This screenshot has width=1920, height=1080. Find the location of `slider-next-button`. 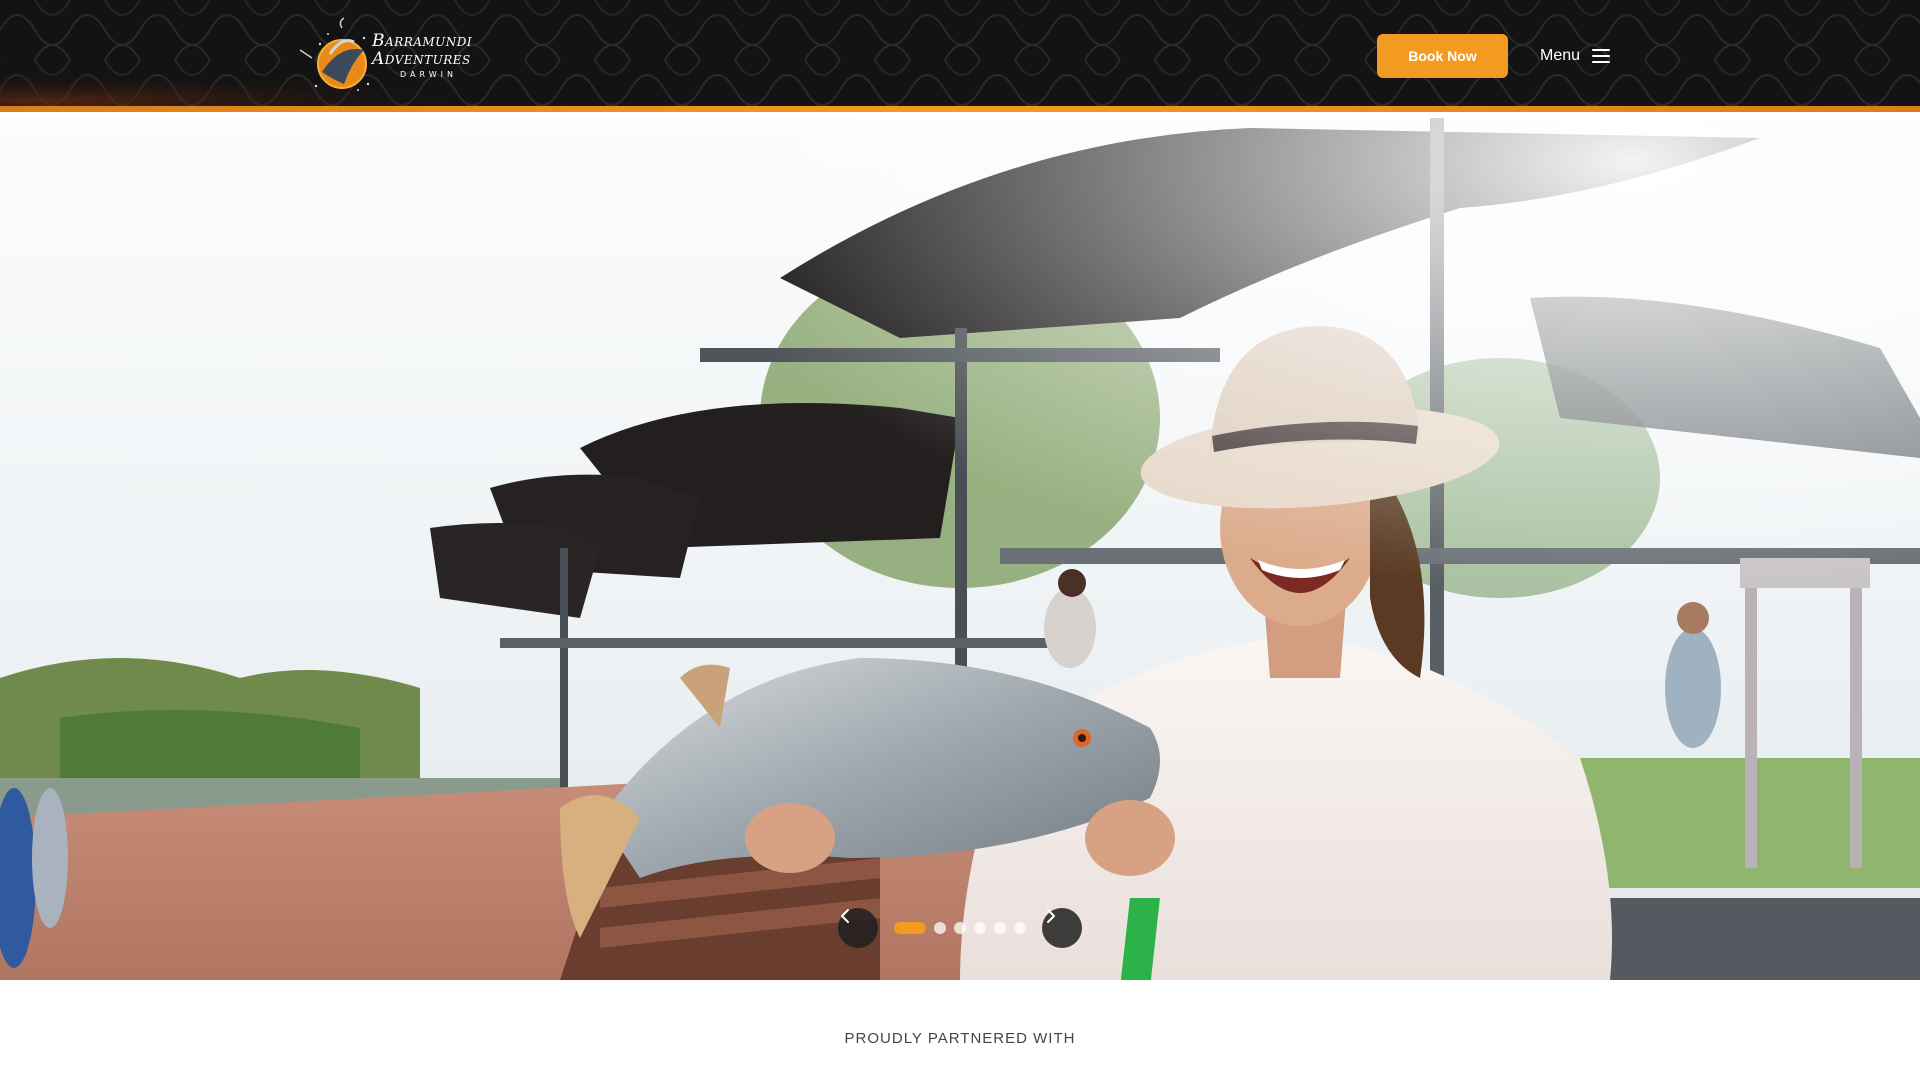

slider-next-button is located at coordinates (1062, 928).